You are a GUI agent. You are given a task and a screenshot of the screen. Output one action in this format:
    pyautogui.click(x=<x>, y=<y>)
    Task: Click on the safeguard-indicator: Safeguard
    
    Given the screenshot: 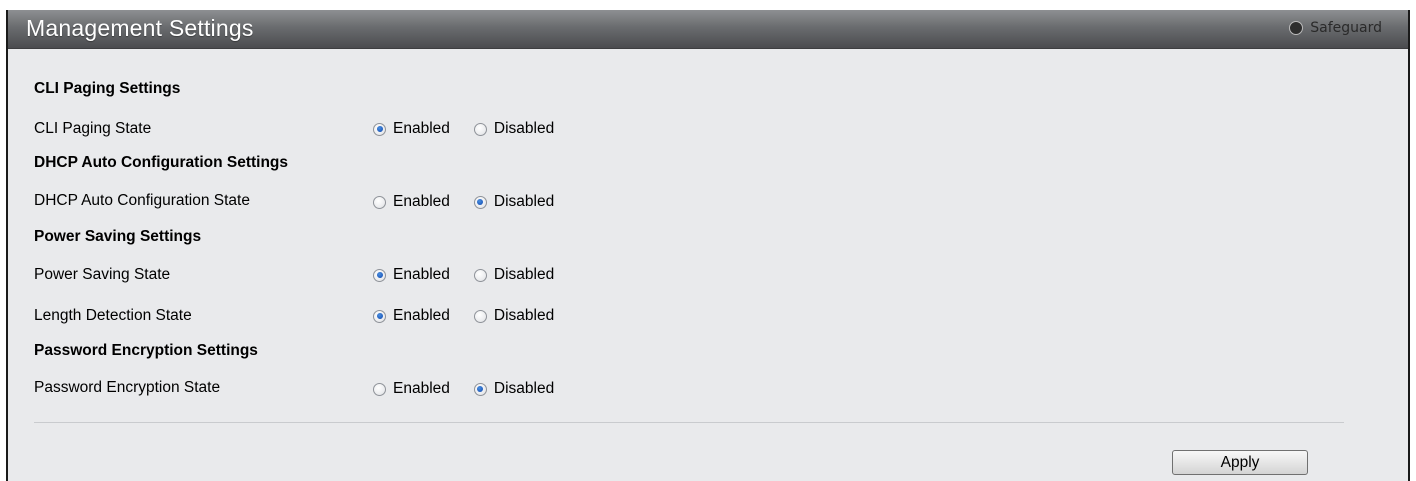 What is the action you would take?
    pyautogui.click(x=1335, y=28)
    